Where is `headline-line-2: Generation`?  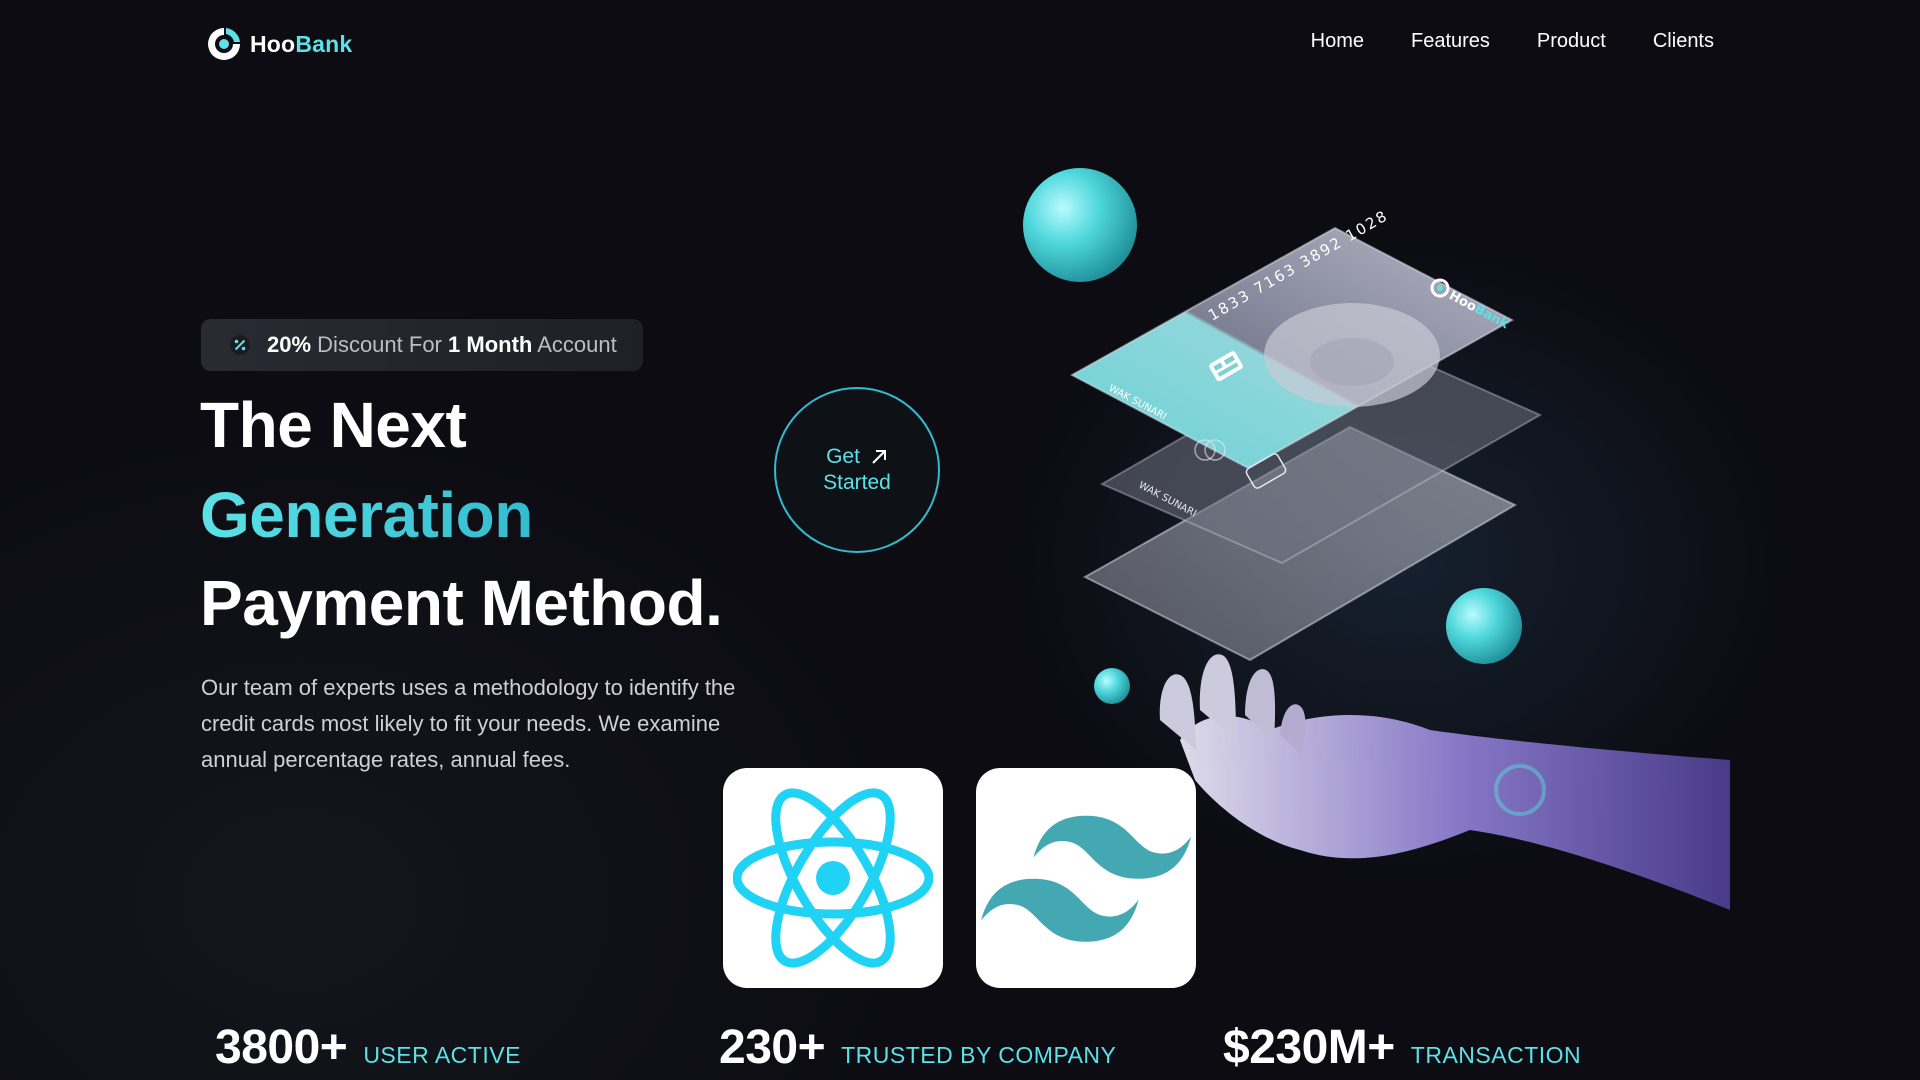 headline-line-2: Generation is located at coordinates (366, 515).